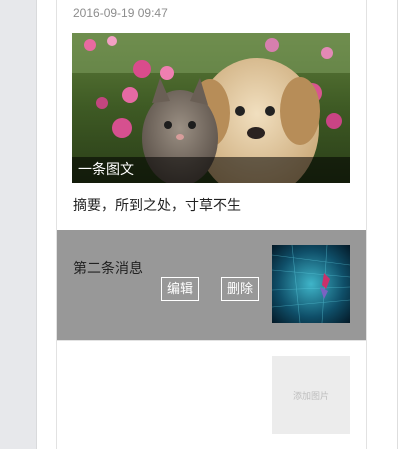  What do you see at coordinates (120, 13) in the screenshot?
I see `timestamp: 2016-09-19 09:47` at bounding box center [120, 13].